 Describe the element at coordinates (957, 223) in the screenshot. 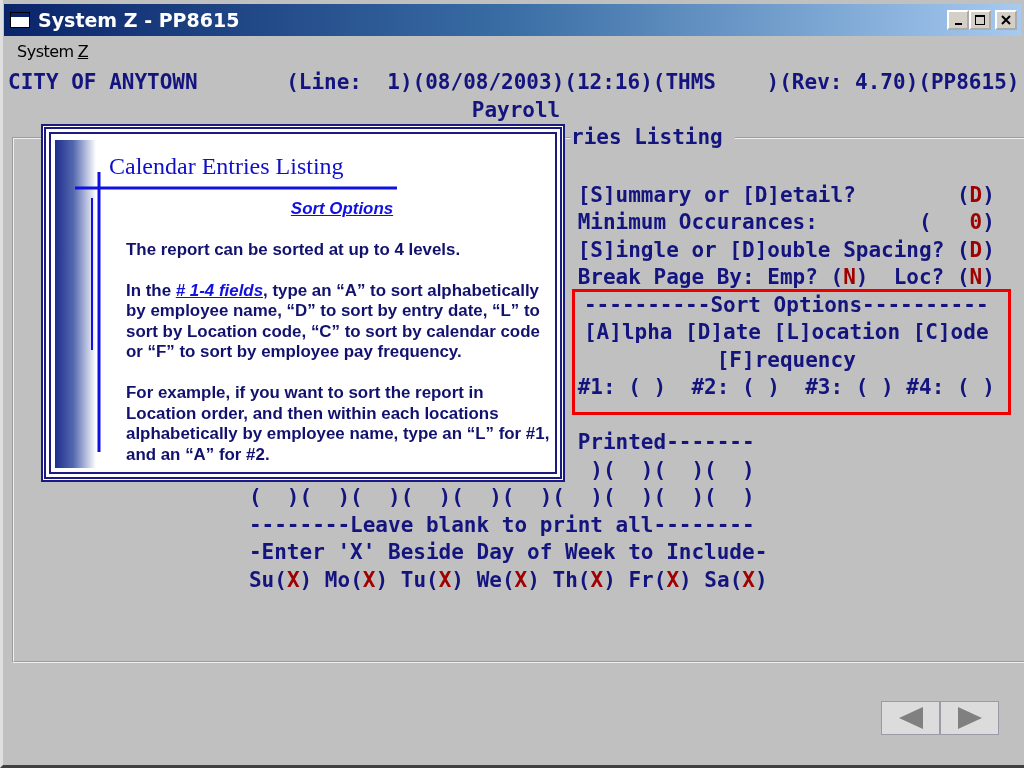

I see `entry-field: ( 0)` at that location.